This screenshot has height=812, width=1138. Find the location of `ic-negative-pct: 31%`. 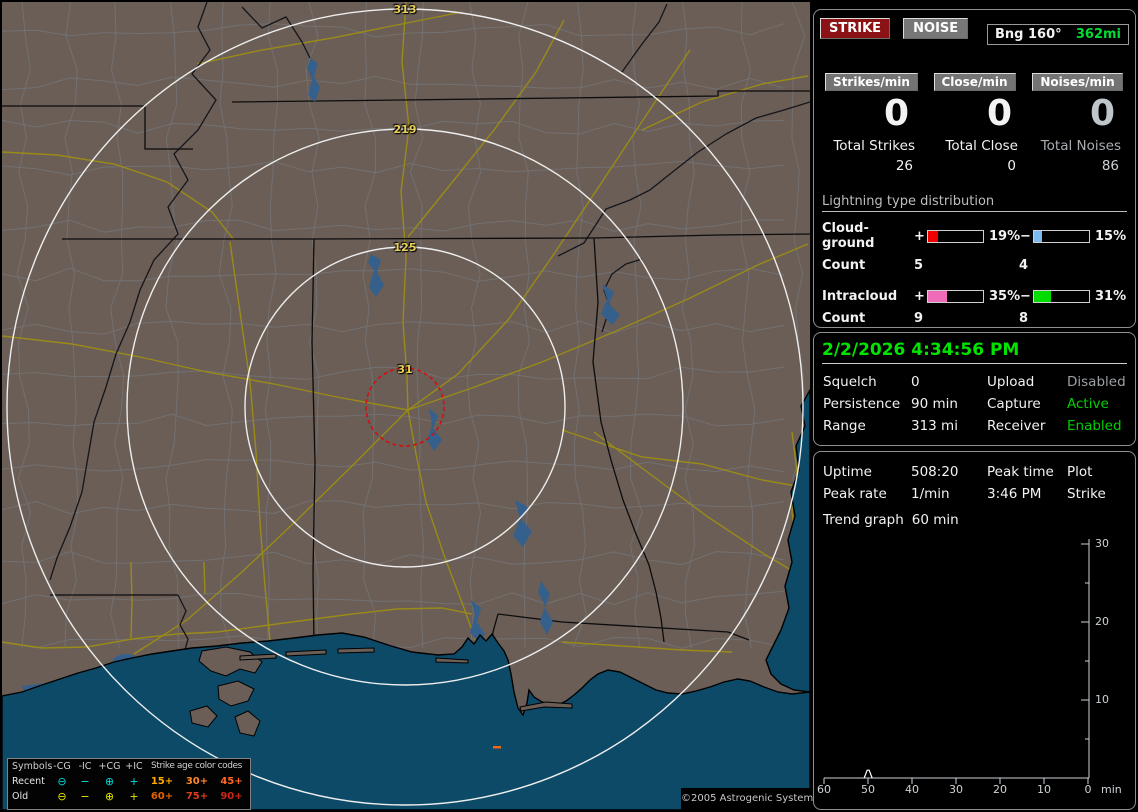

ic-negative-pct: 31% is located at coordinates (1111, 296).